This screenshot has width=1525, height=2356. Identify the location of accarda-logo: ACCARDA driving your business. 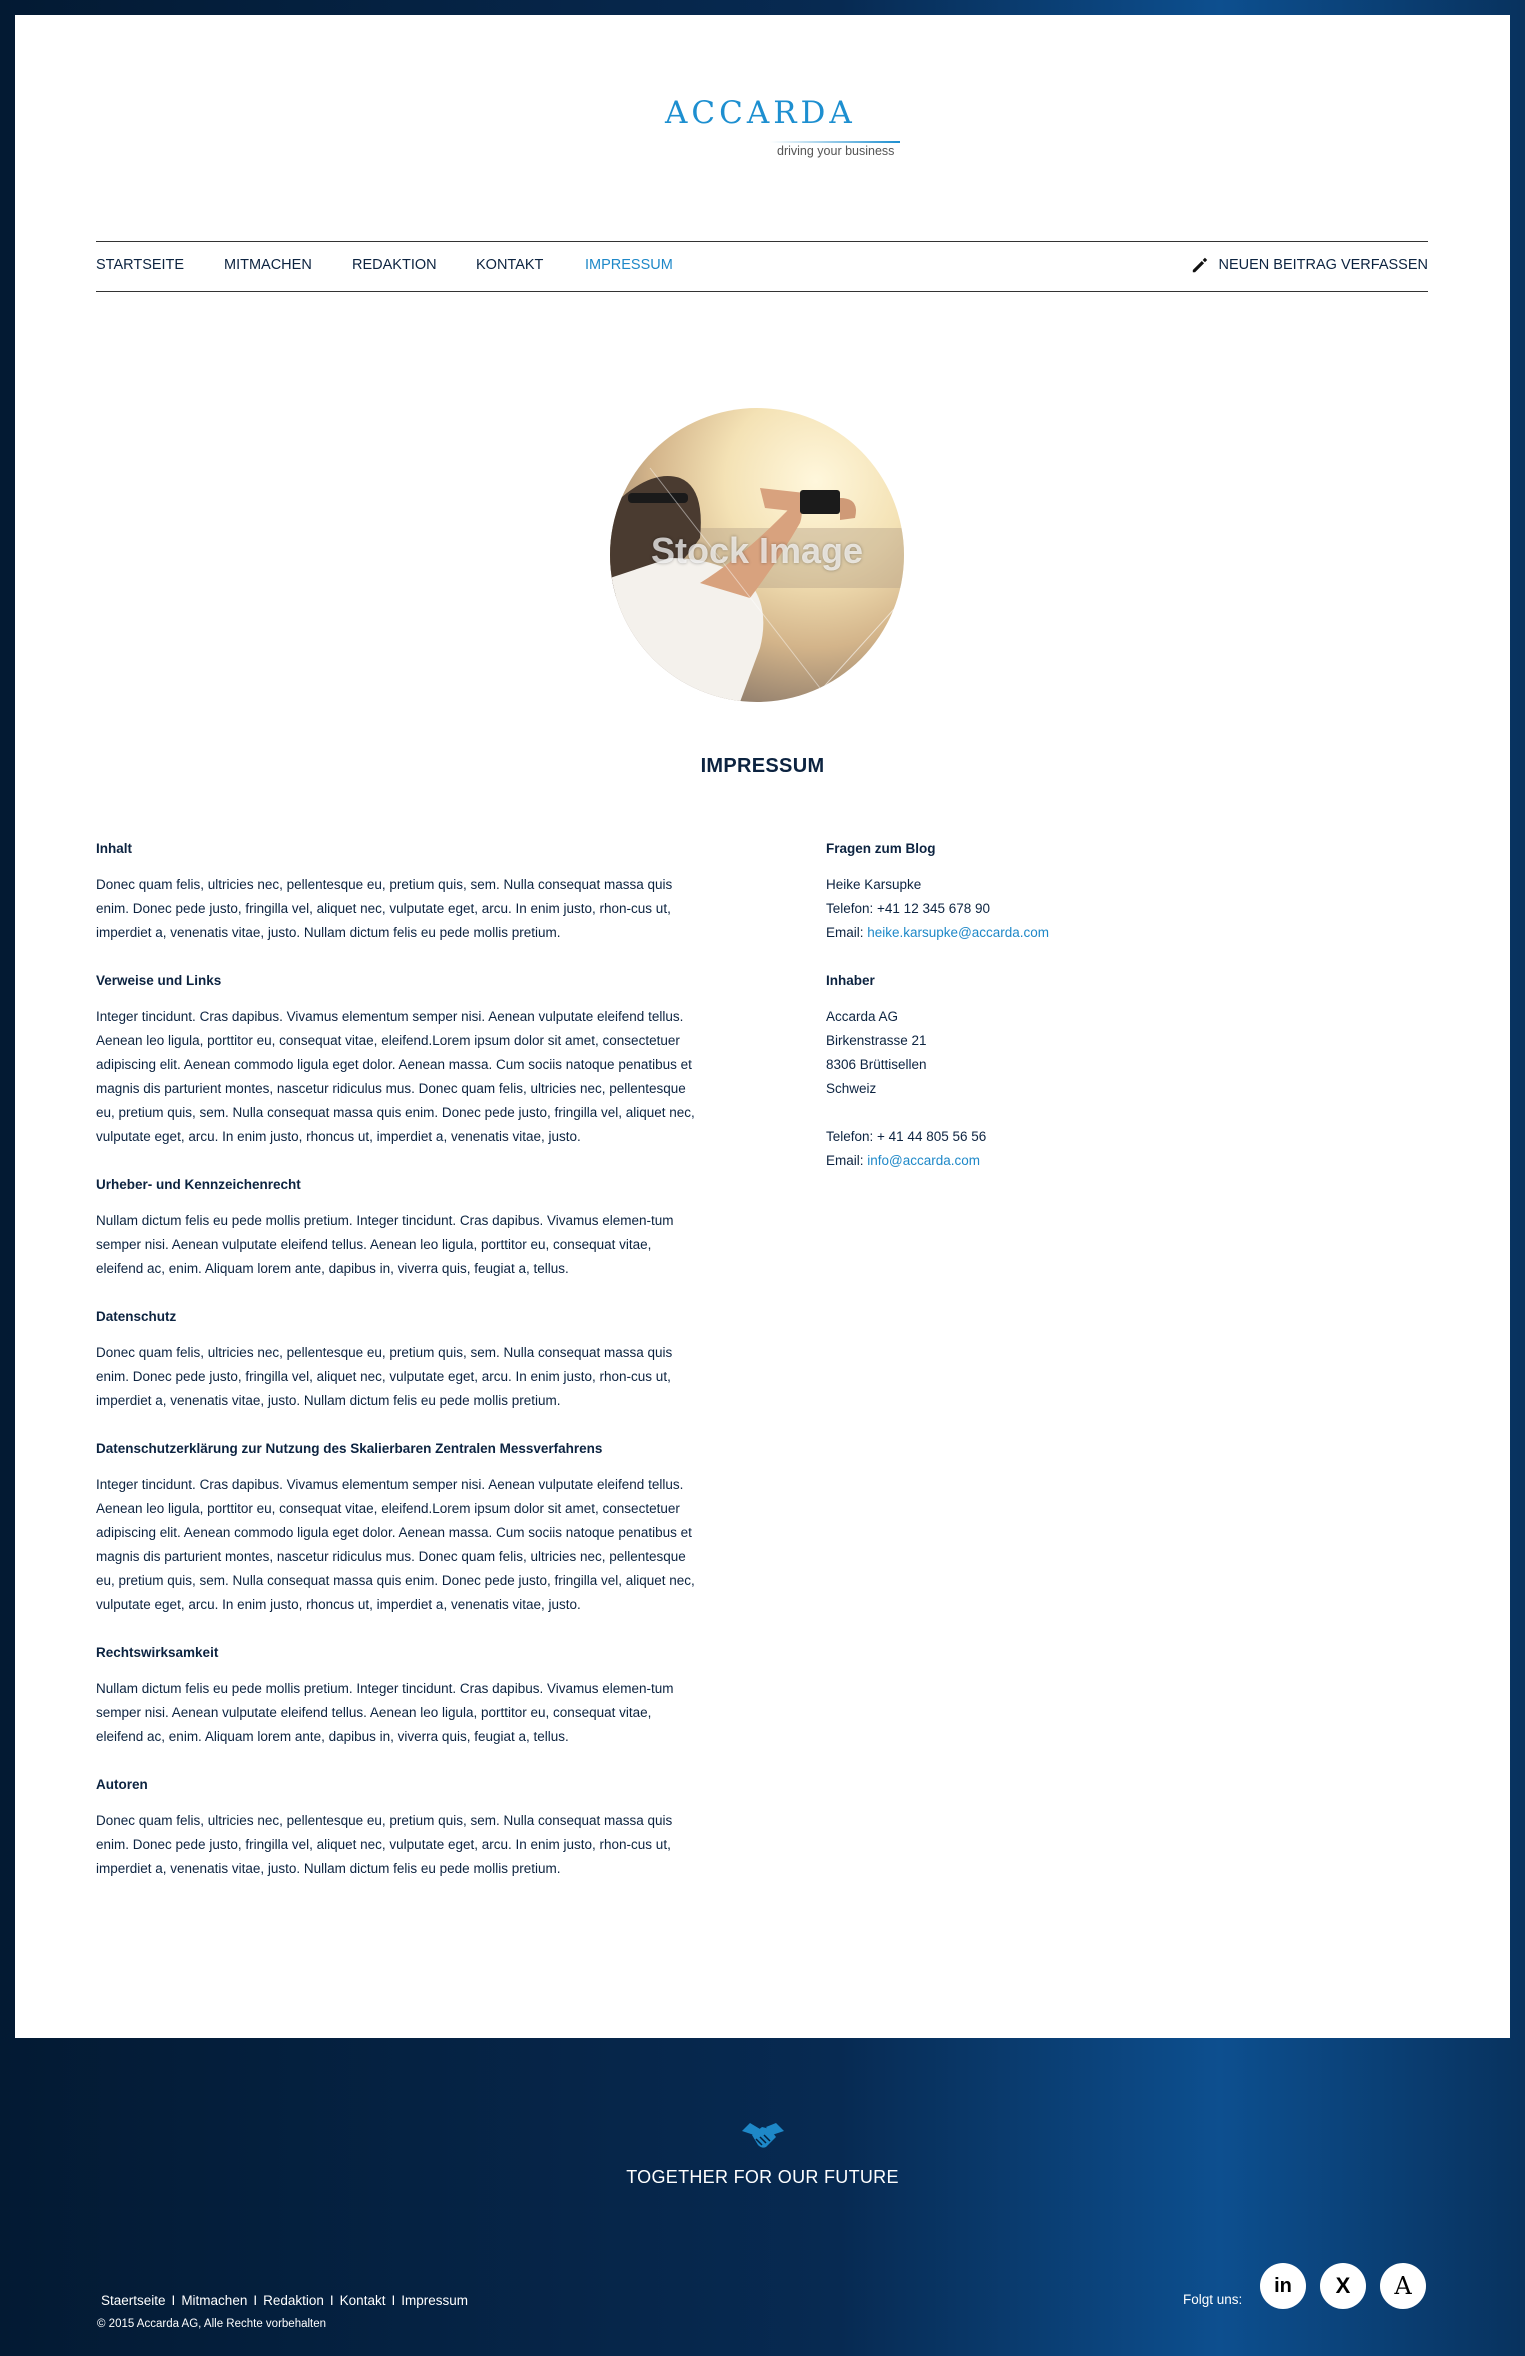
(785, 130).